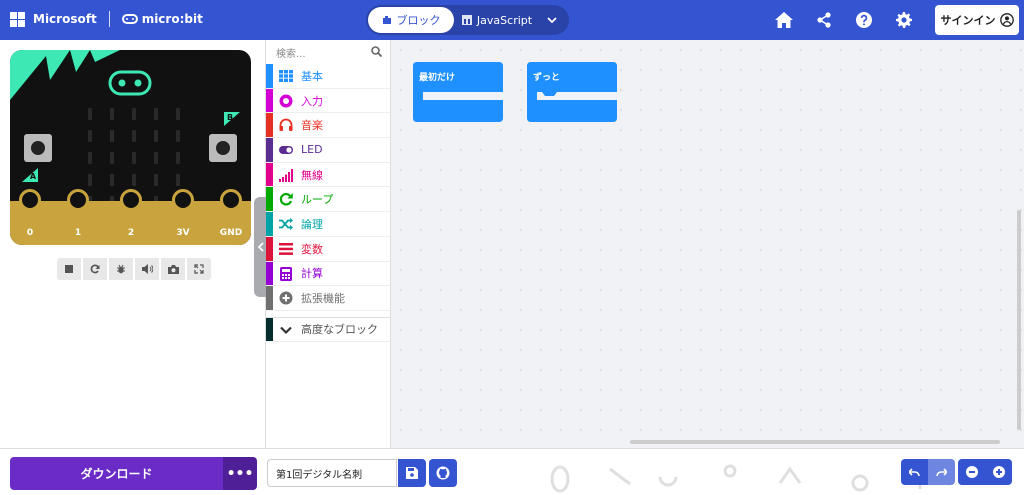 This screenshot has height=495, width=1024. What do you see at coordinates (17, 19) in the screenshot?
I see `microsoft-logo-icon` at bounding box center [17, 19].